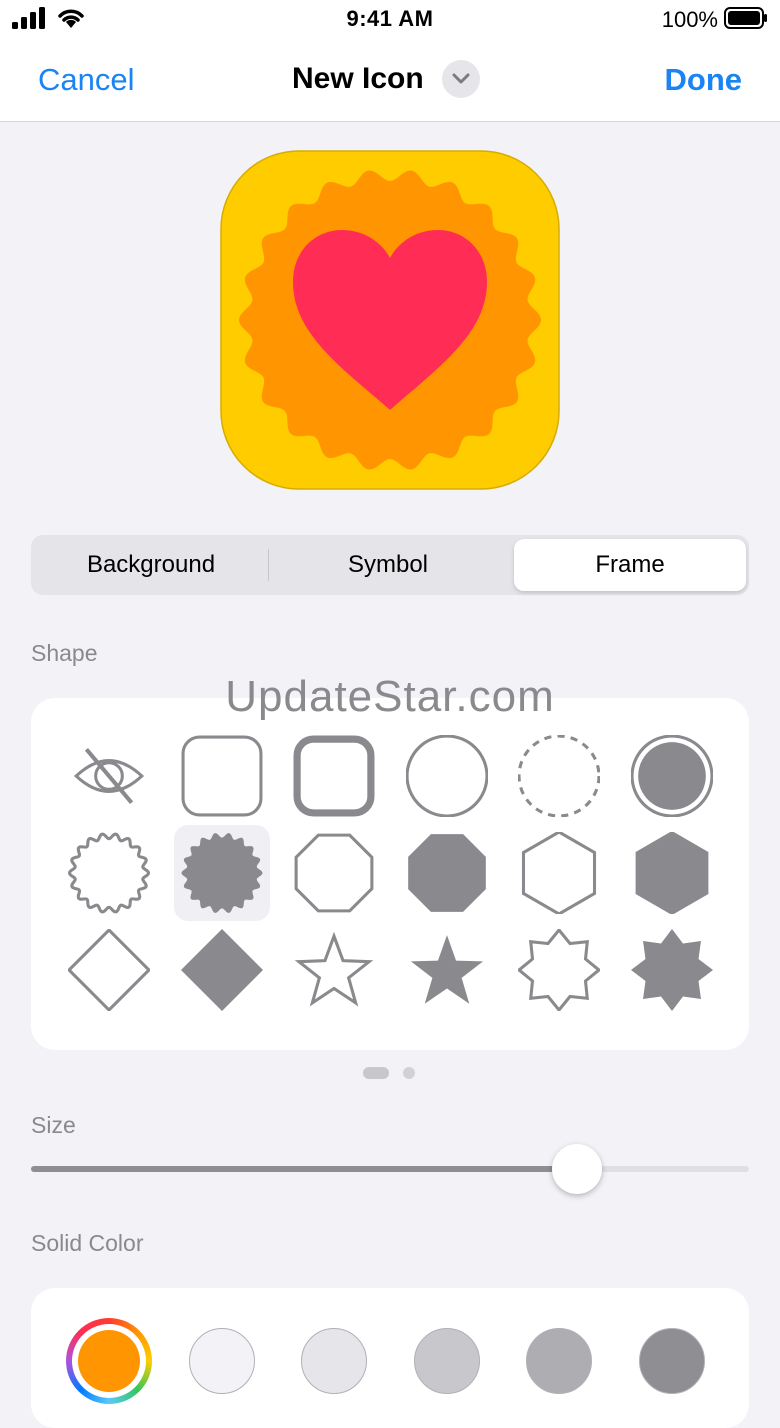  What do you see at coordinates (151, 565) in the screenshot?
I see `tab-background: Background` at bounding box center [151, 565].